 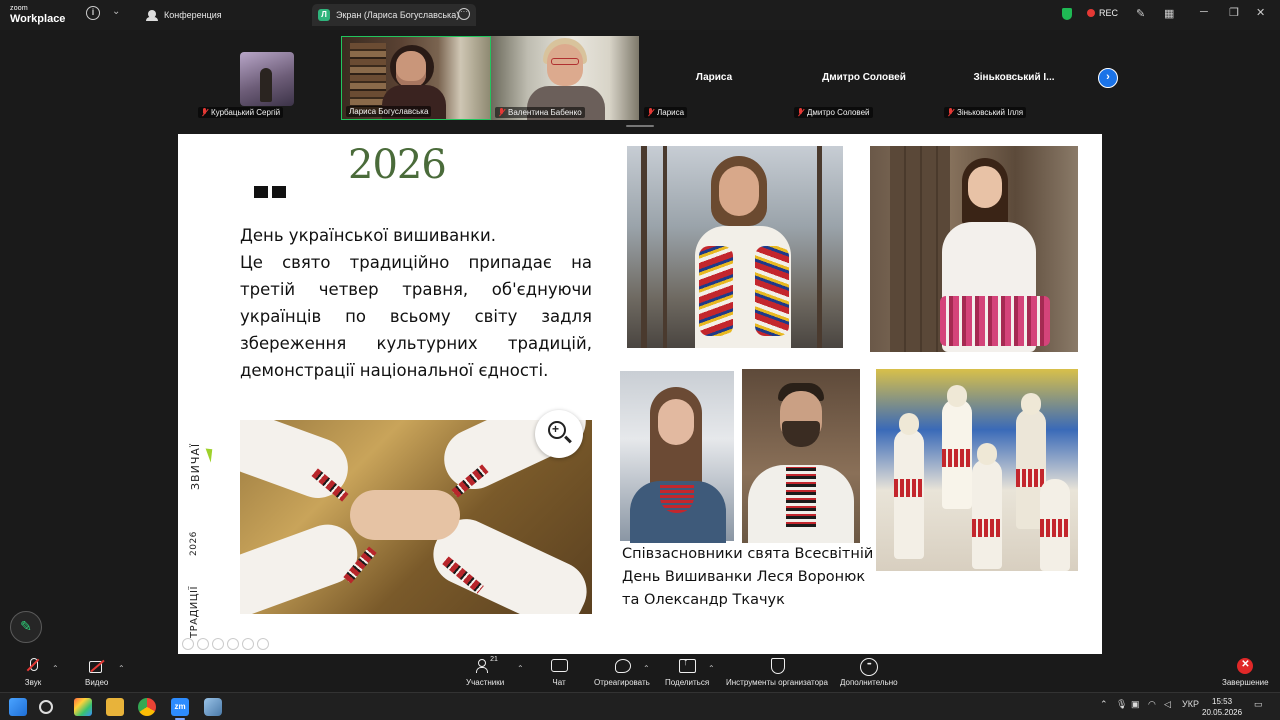 I want to click on tray-chevron-icon: ⌃, so click(x=1104, y=704).